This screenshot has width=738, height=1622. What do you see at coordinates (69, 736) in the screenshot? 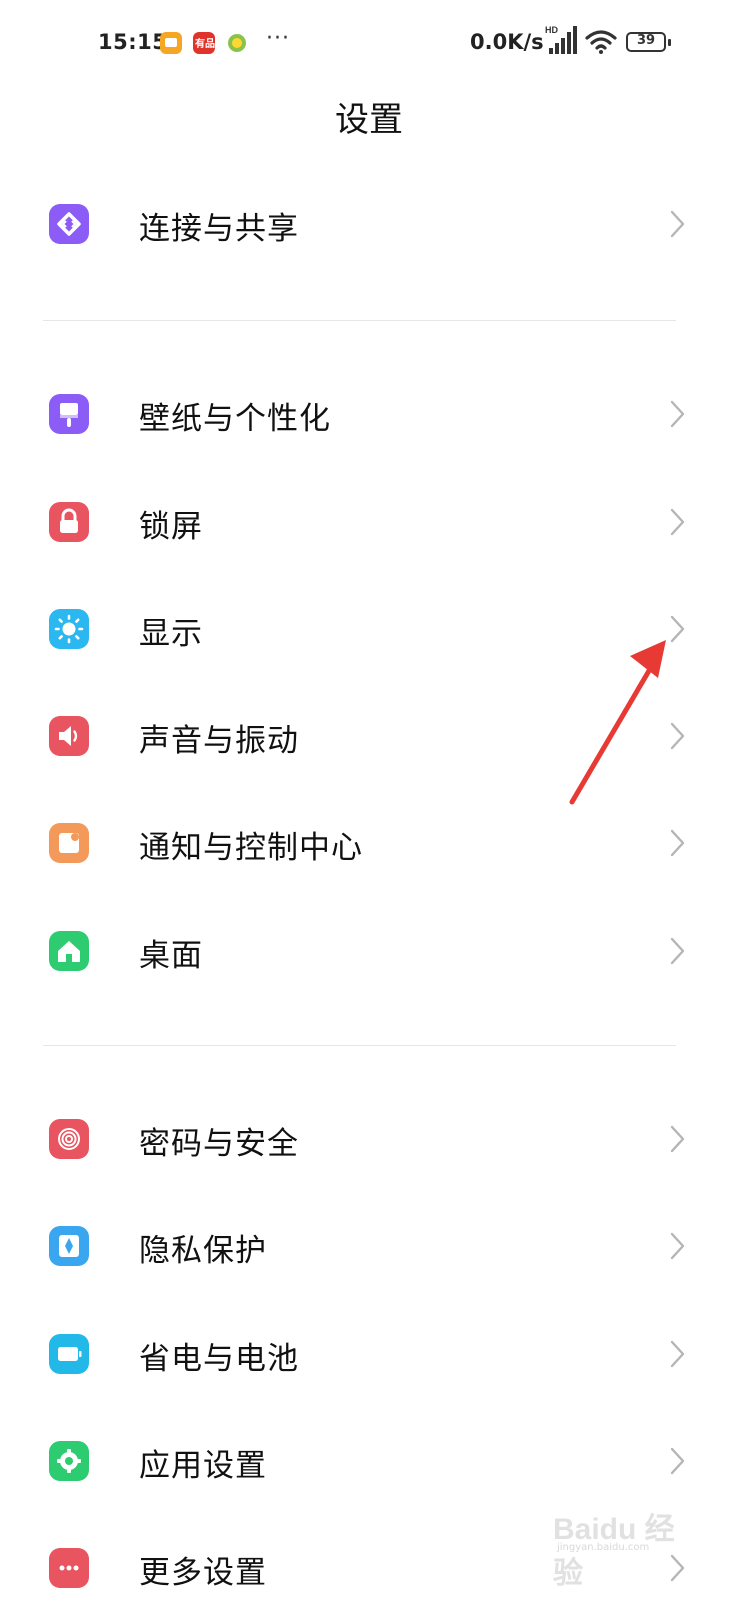
I see `speaker-icon` at bounding box center [69, 736].